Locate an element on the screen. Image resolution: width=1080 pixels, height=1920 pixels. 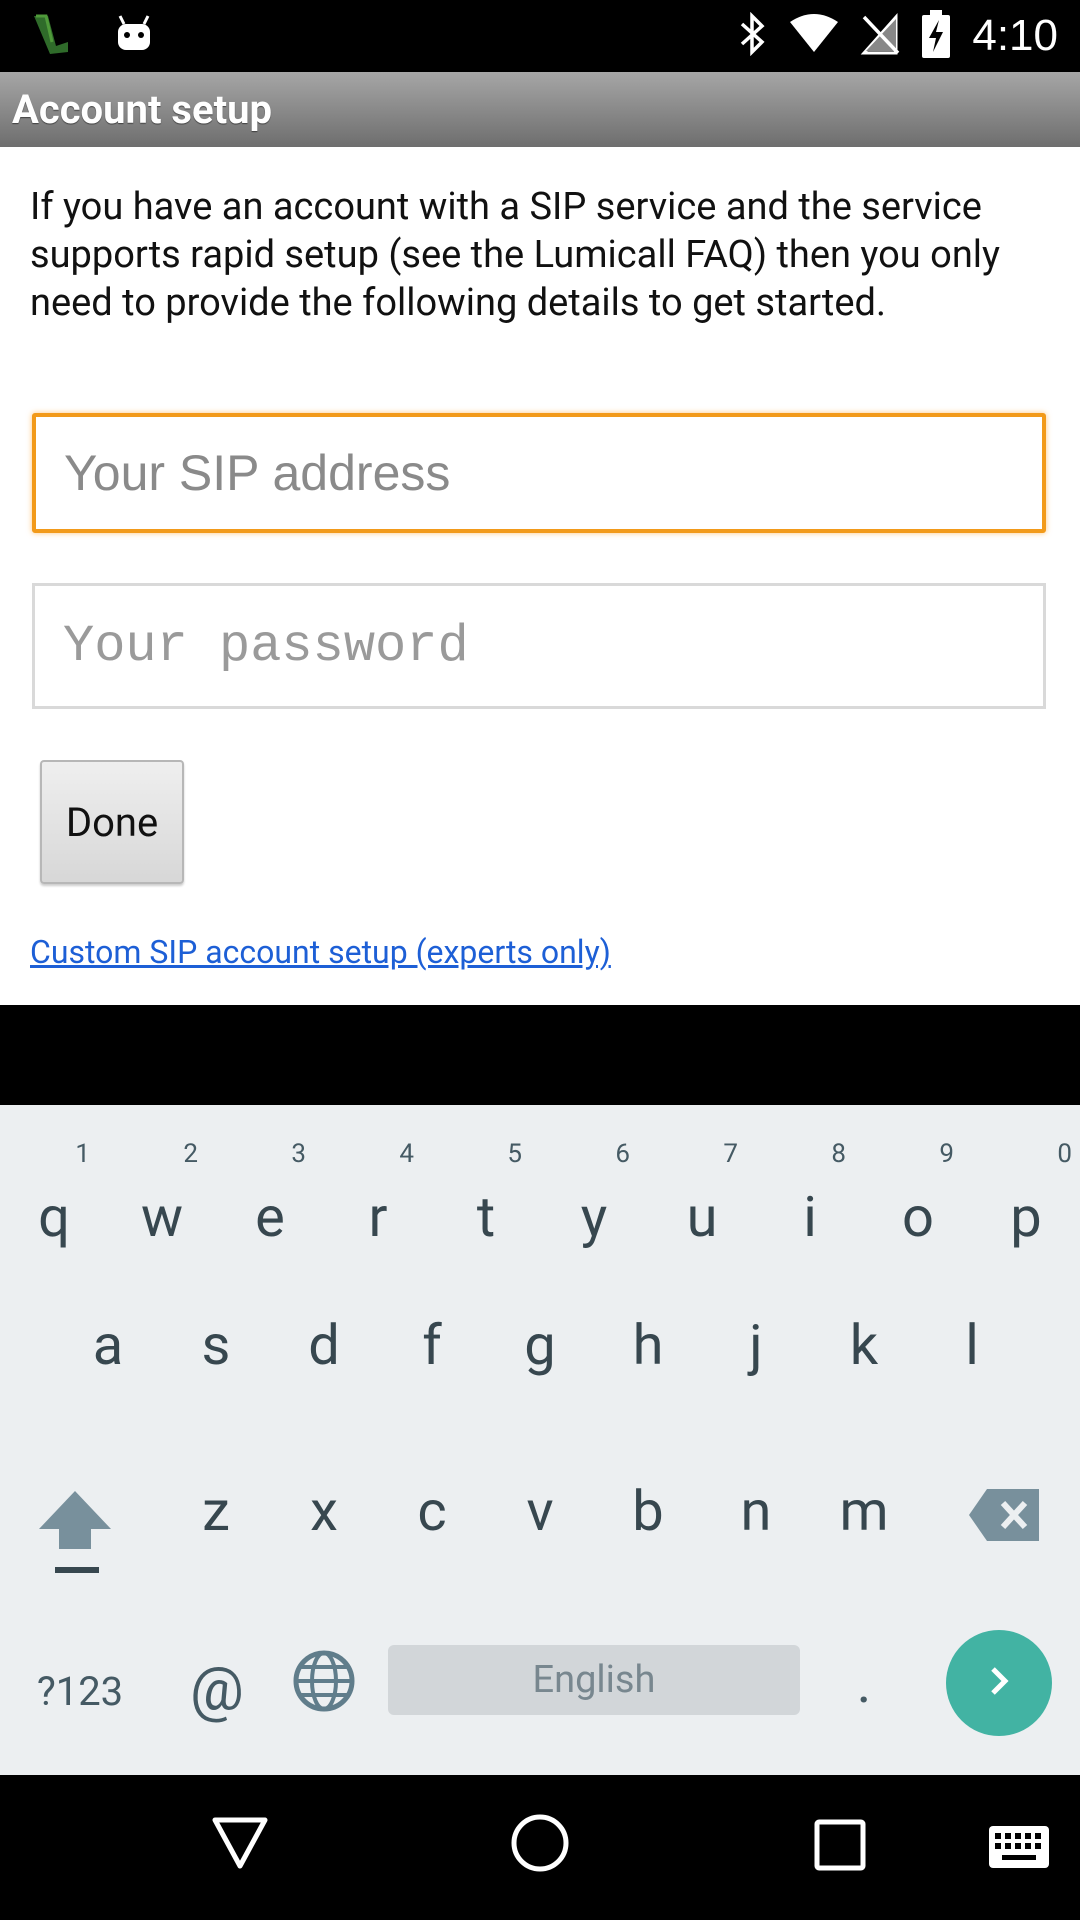
key-b: b is located at coordinates (648, 1523).